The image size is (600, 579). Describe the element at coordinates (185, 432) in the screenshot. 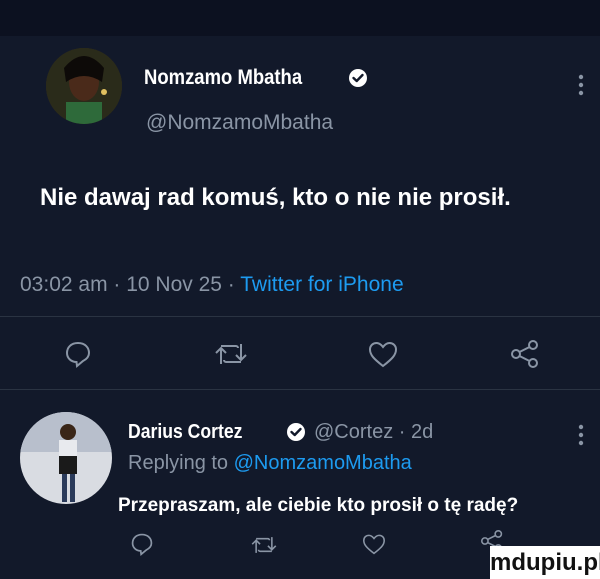

I see `reply-author-name: Darius Cortez` at that location.